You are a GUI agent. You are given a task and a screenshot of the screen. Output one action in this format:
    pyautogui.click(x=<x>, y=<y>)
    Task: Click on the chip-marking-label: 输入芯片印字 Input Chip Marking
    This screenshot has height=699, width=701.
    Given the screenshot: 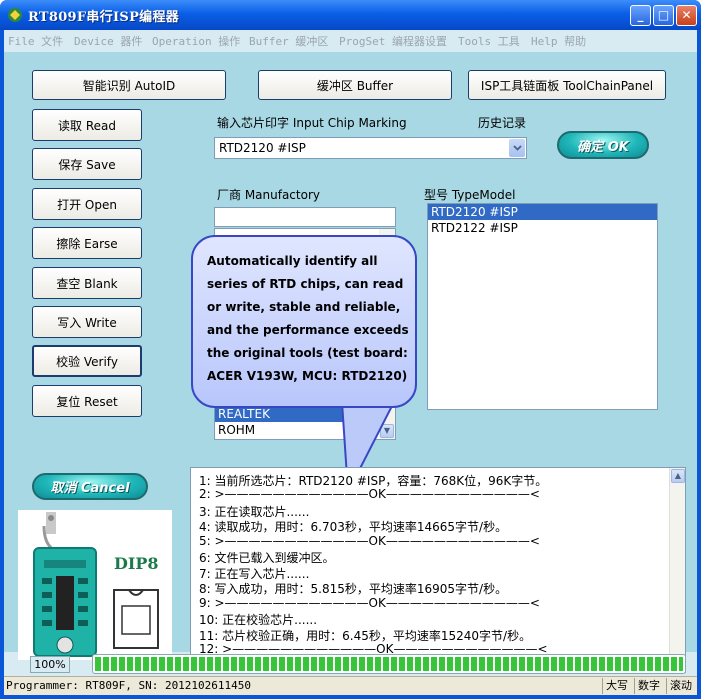 What is the action you would take?
    pyautogui.click(x=312, y=123)
    